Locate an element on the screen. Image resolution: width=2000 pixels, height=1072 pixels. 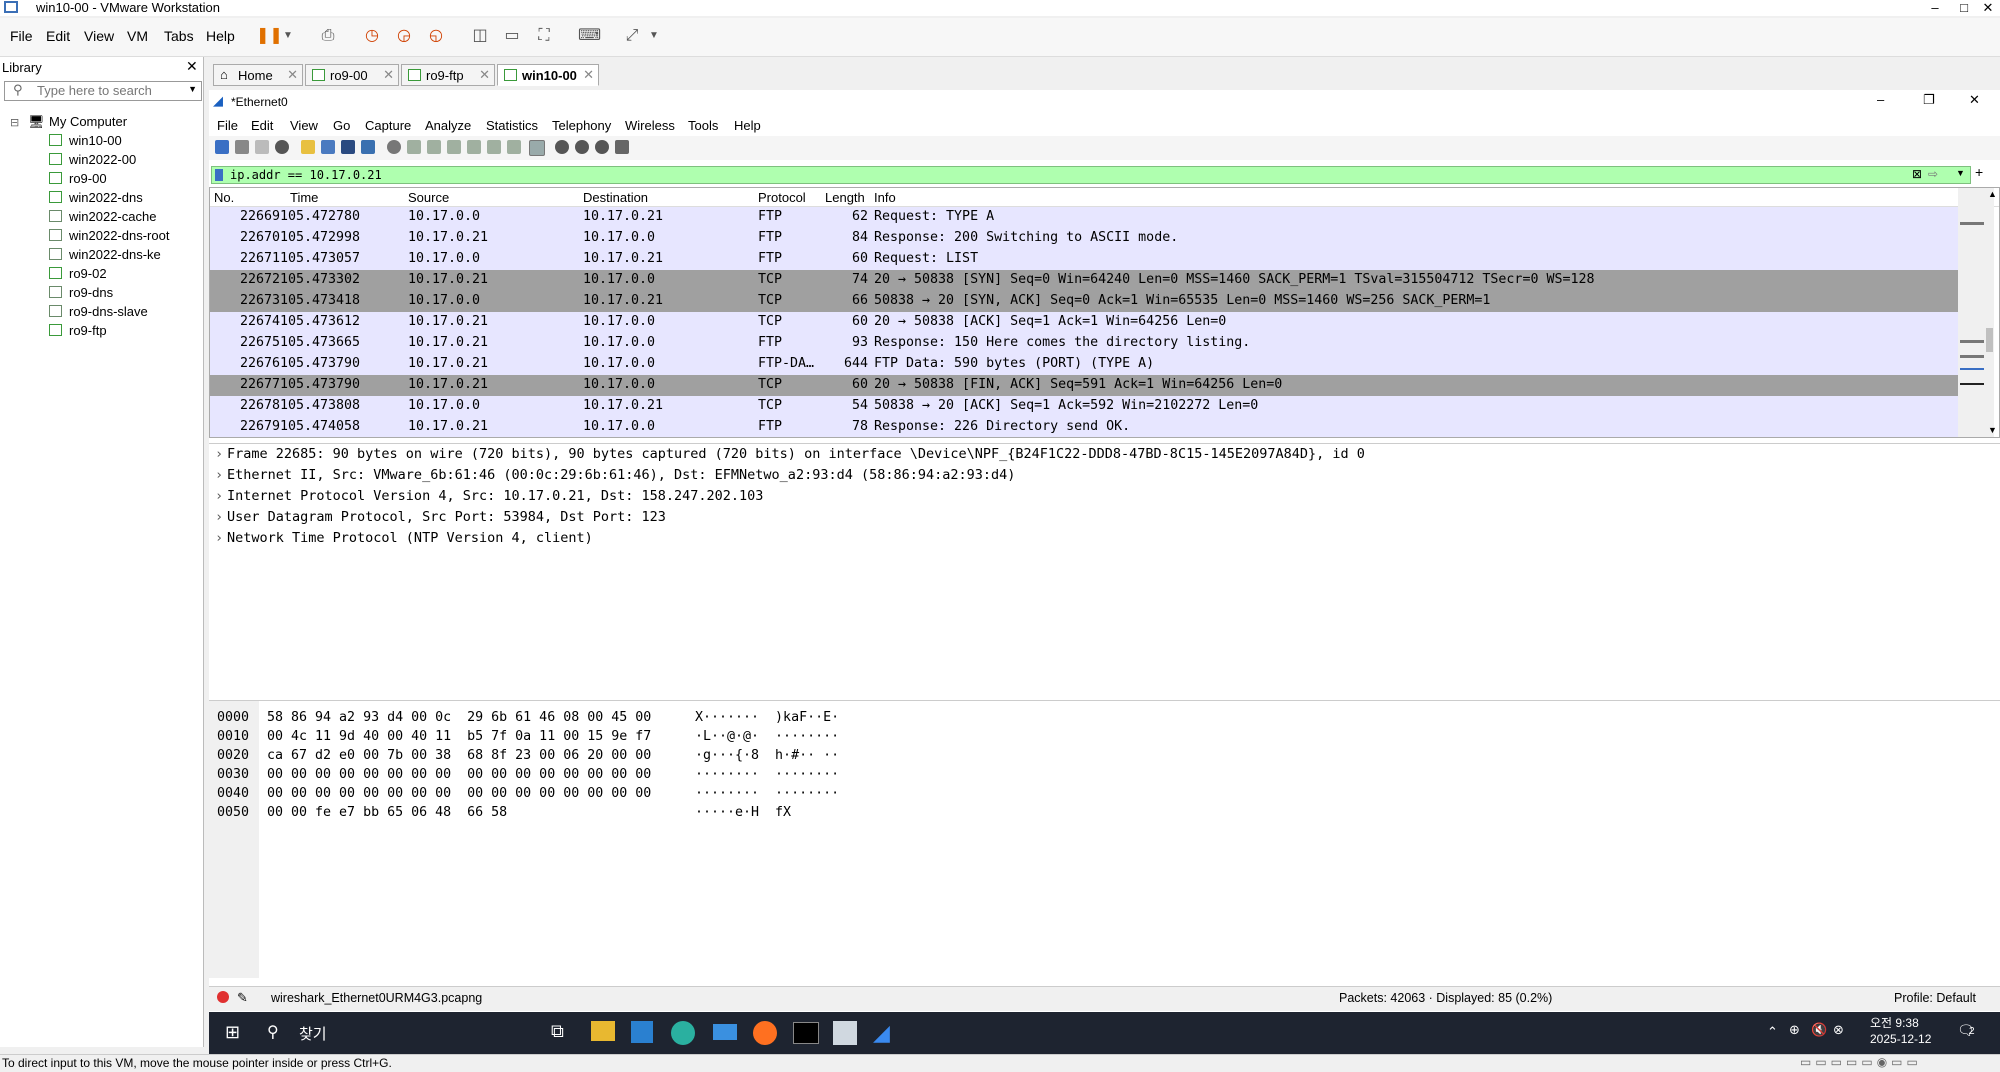
hex-ascii: ·L··@·@· ········ is located at coordinates (767, 736).